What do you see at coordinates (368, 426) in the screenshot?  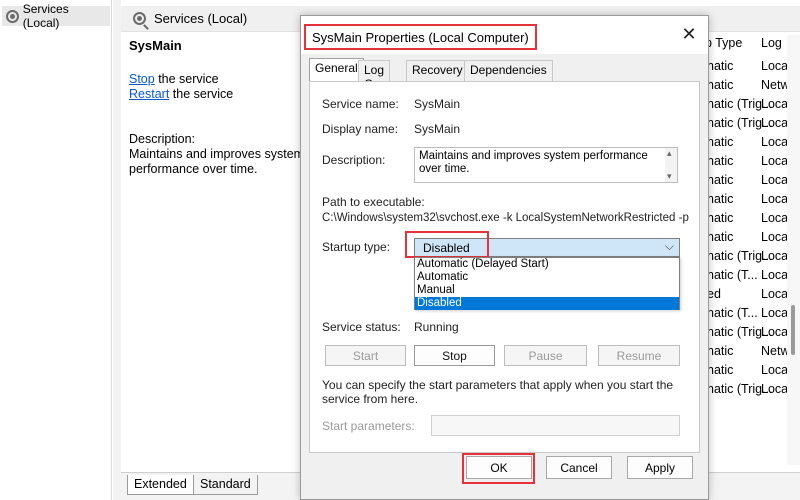 I see `start-params-label: Start parameters:` at bounding box center [368, 426].